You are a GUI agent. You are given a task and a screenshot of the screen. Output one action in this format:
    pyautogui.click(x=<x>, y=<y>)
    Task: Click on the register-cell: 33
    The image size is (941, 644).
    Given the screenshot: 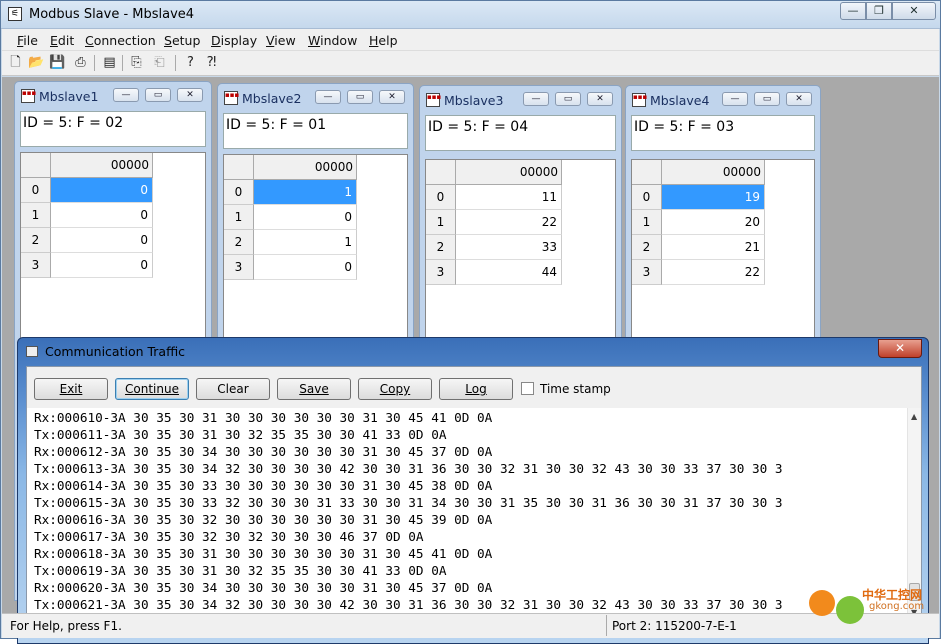 What is the action you would take?
    pyautogui.click(x=509, y=247)
    